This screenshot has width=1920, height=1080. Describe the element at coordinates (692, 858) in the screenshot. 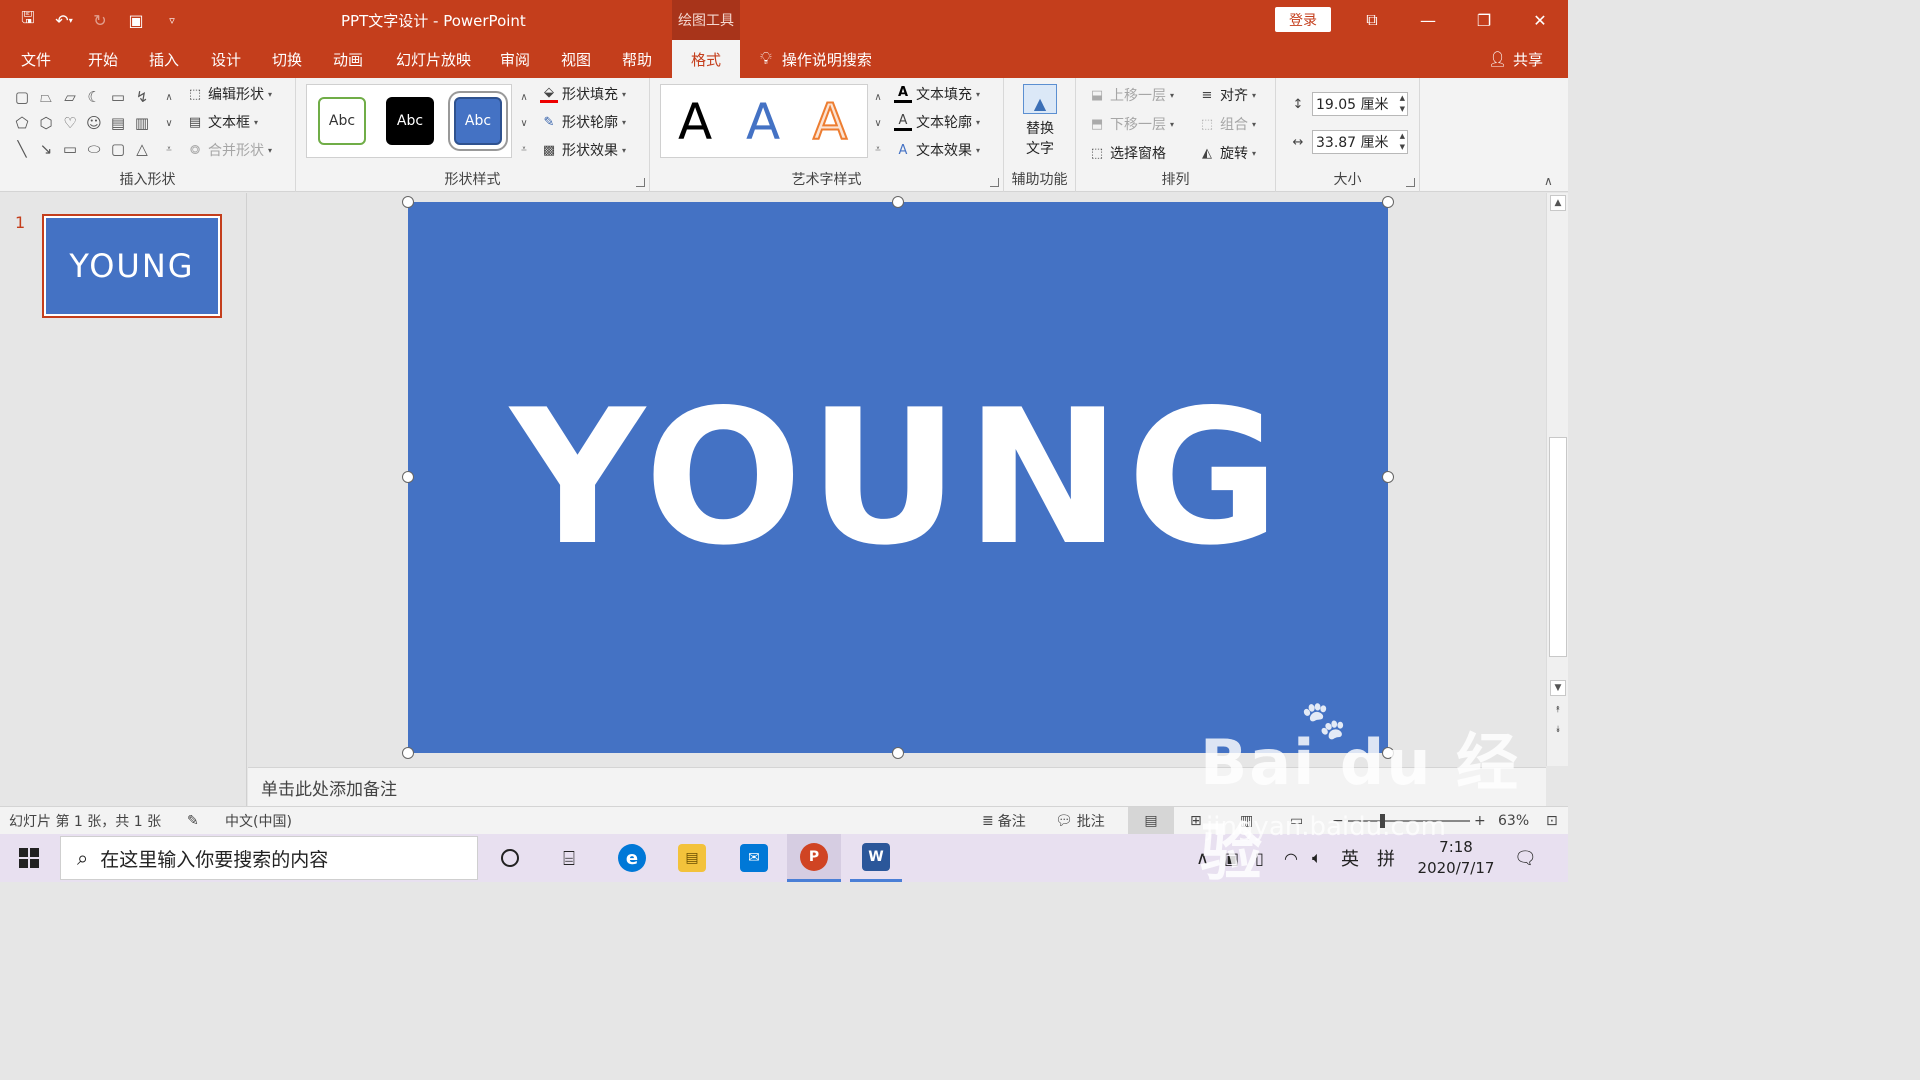

I see `file-explorer-icon: ▤` at that location.